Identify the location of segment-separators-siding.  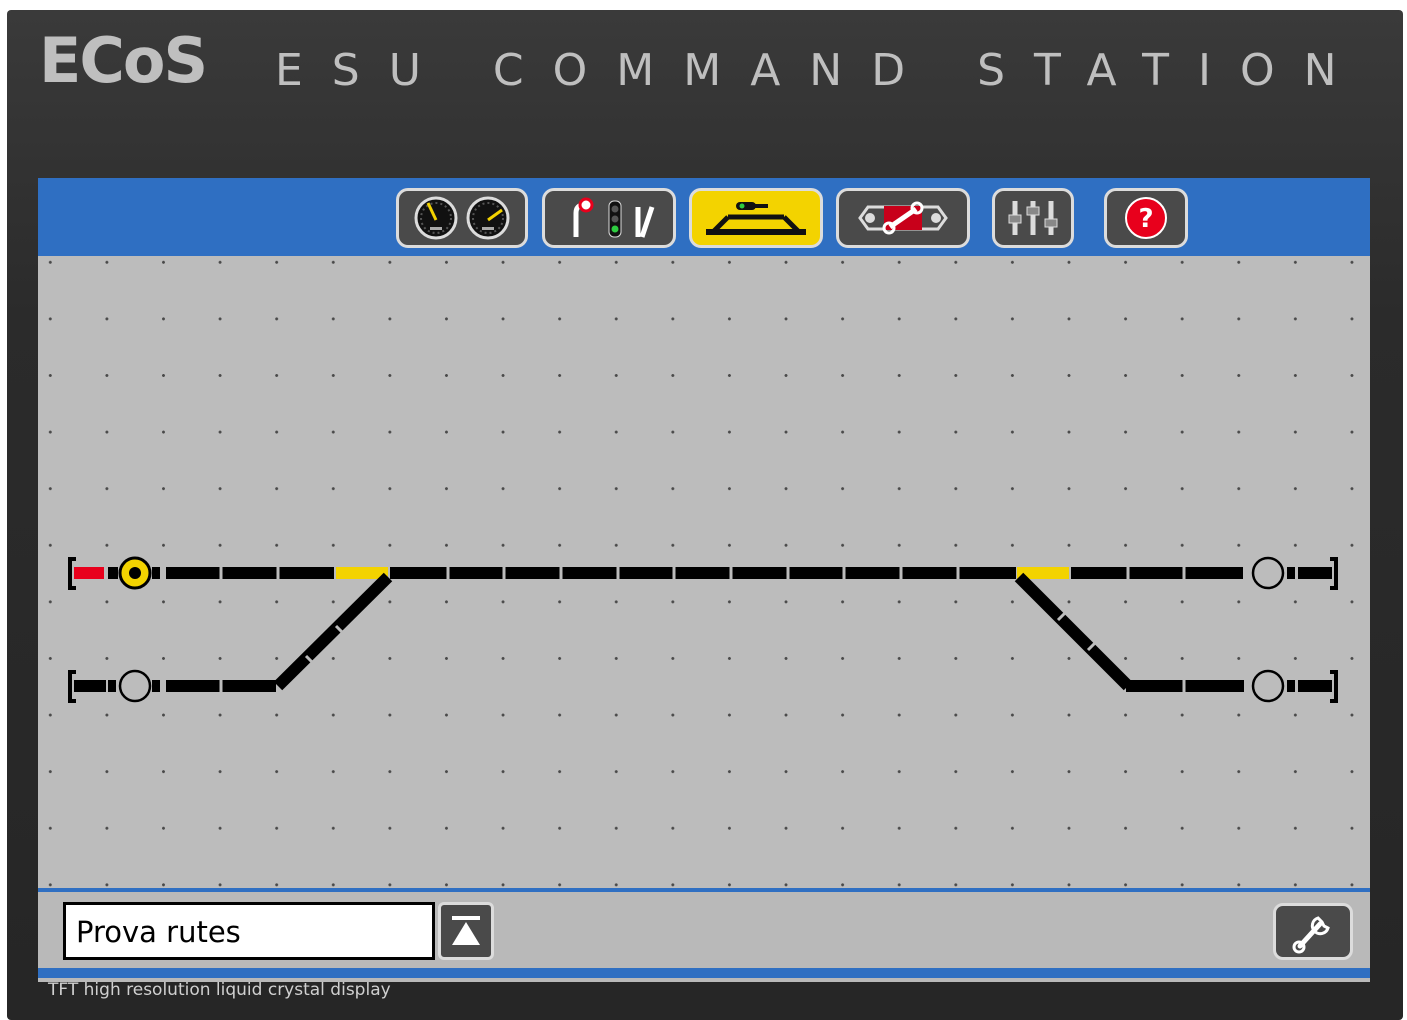
(702, 686).